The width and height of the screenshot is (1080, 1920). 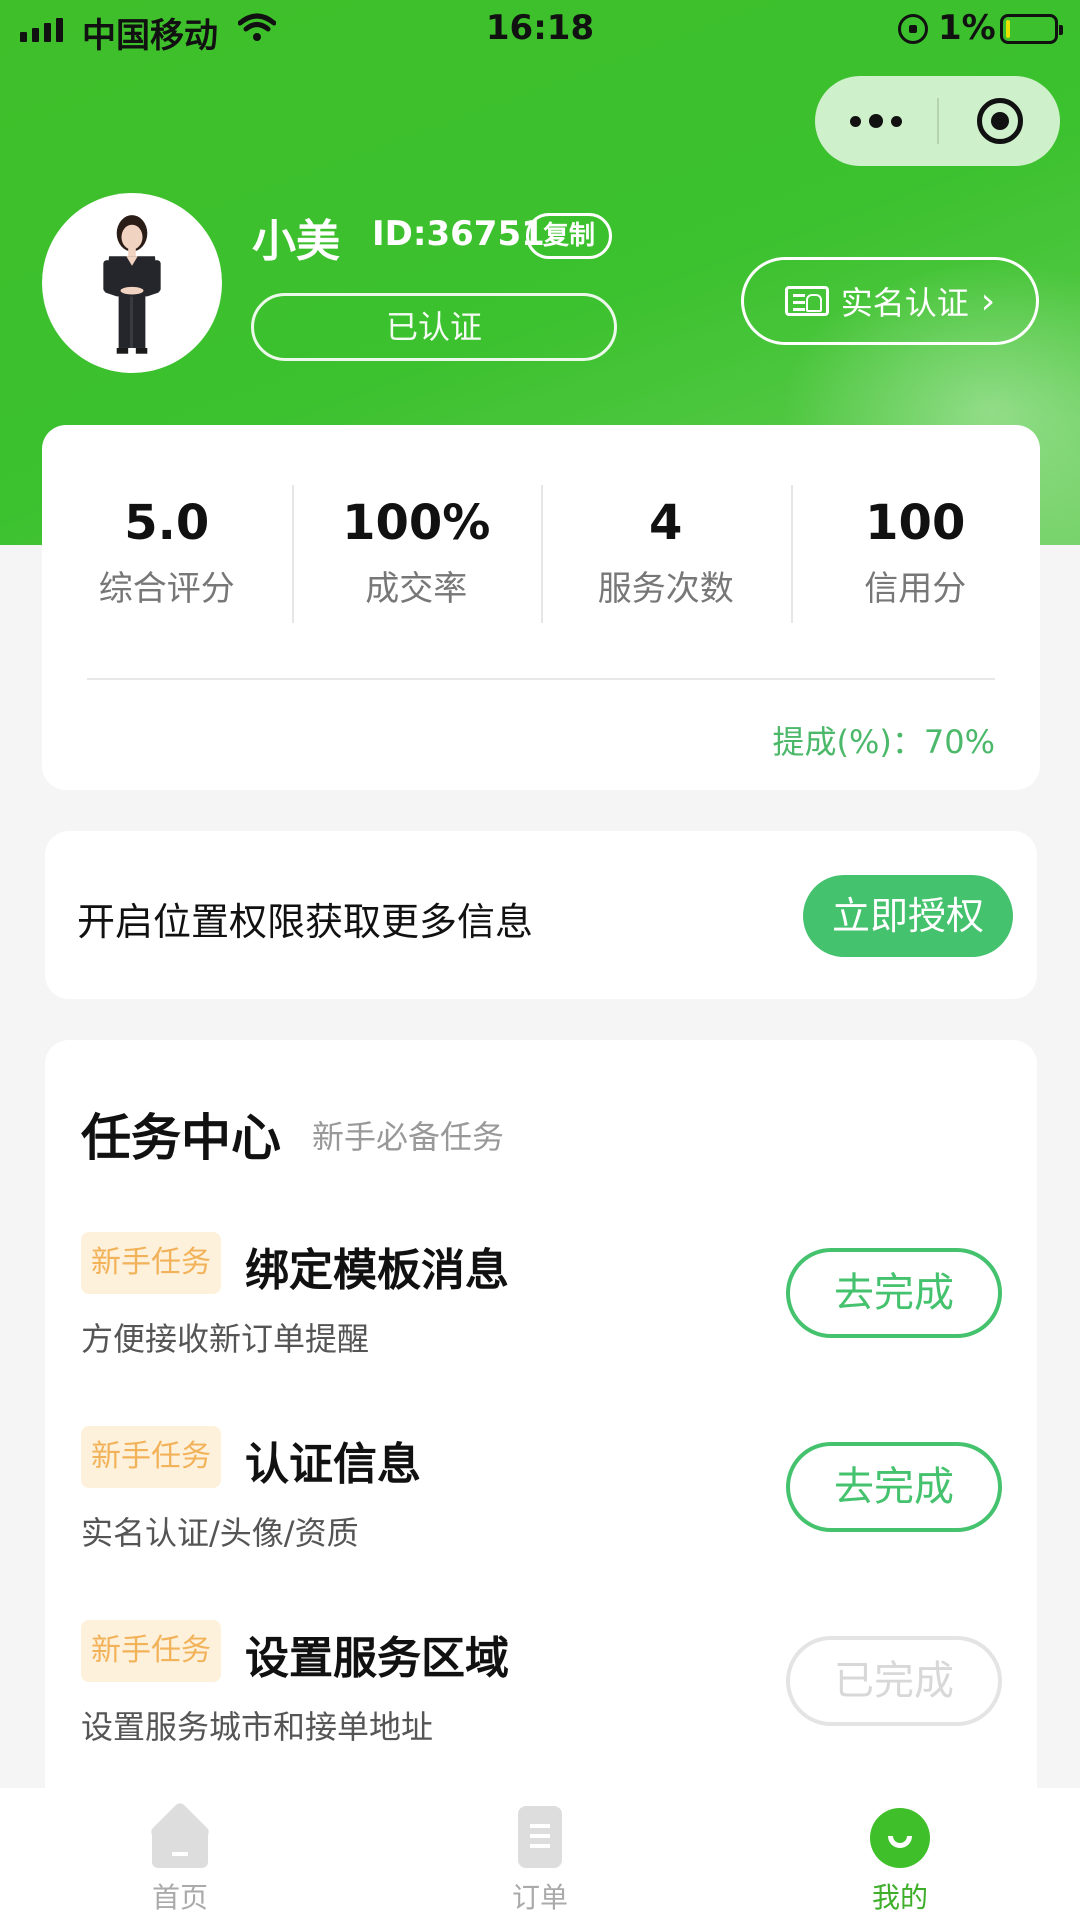 What do you see at coordinates (876, 121) in the screenshot?
I see `more-menu-icon` at bounding box center [876, 121].